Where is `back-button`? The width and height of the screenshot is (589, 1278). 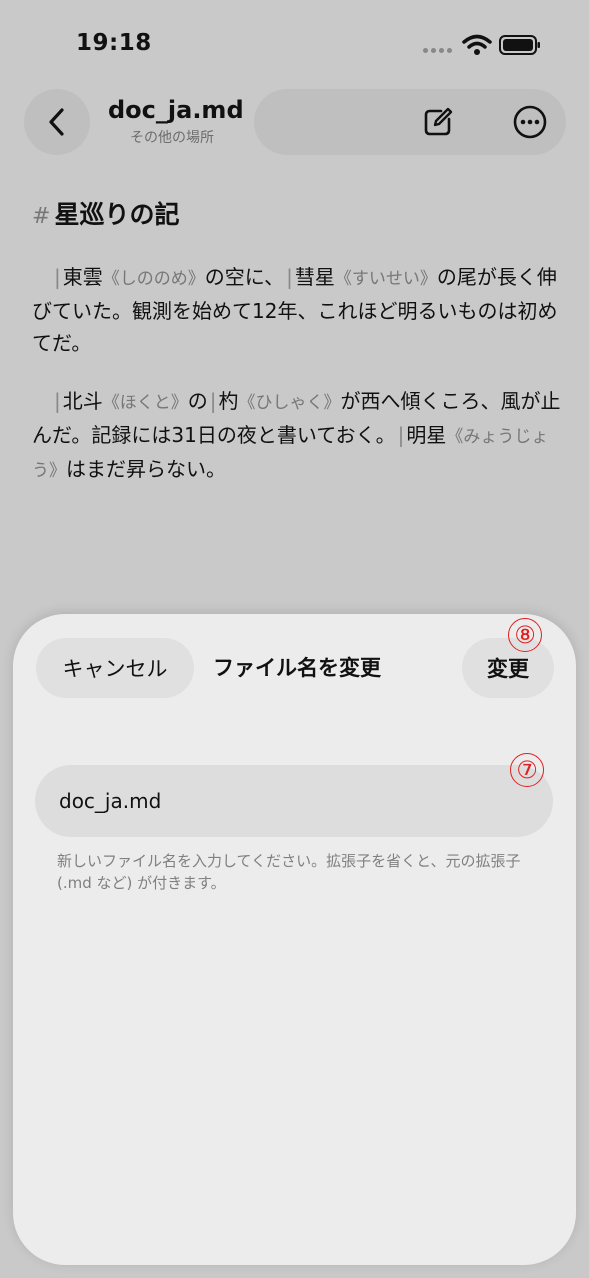
back-button is located at coordinates (57, 122).